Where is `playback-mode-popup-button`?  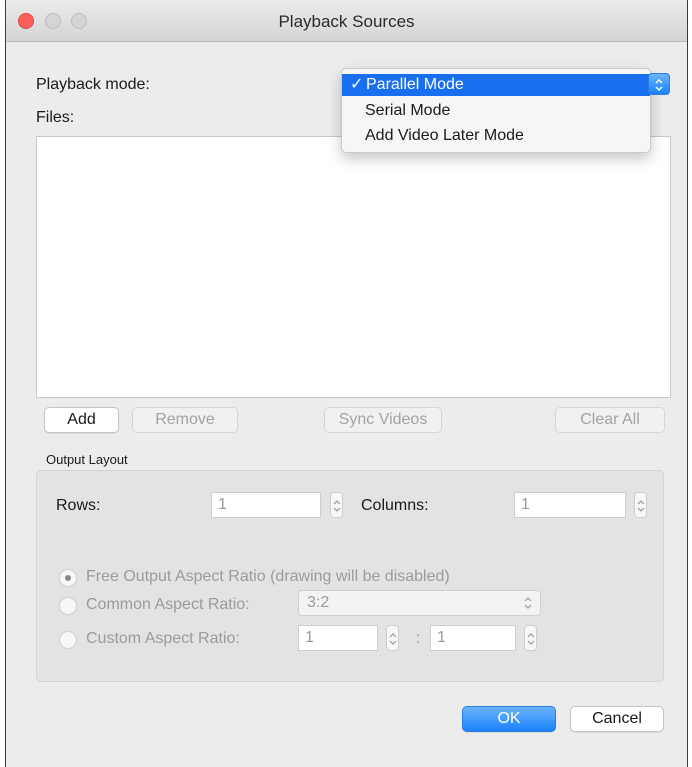 playback-mode-popup-button is located at coordinates (659, 84).